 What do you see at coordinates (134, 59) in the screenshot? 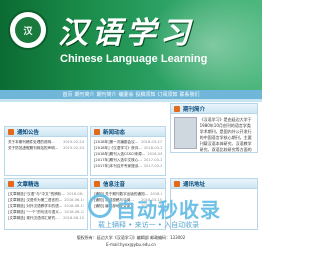
I see `site-title-en: Chinese Language Learning` at bounding box center [134, 59].